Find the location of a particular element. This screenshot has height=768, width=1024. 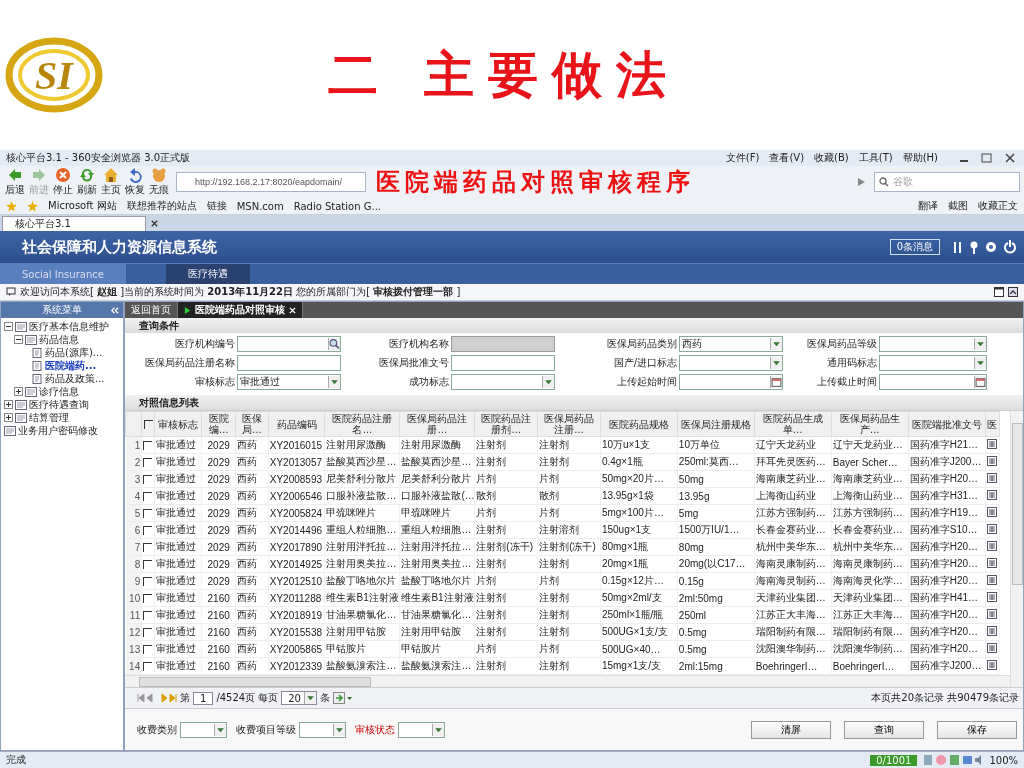

star-icon is located at coordinates (11, 206).